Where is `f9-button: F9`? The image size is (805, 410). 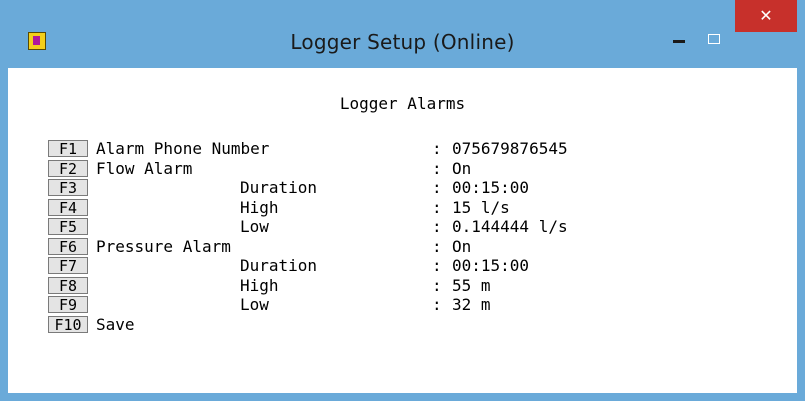 f9-button: F9 is located at coordinates (68, 305).